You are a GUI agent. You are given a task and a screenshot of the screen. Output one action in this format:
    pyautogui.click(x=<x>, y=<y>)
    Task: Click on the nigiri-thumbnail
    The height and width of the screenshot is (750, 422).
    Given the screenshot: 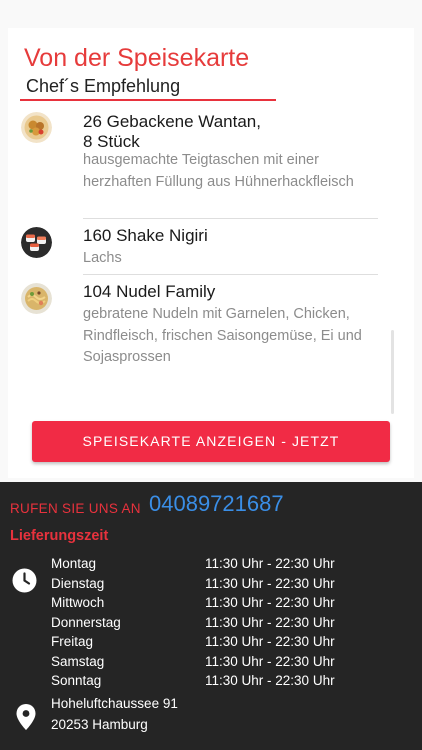 What is the action you would take?
    pyautogui.click(x=36, y=242)
    